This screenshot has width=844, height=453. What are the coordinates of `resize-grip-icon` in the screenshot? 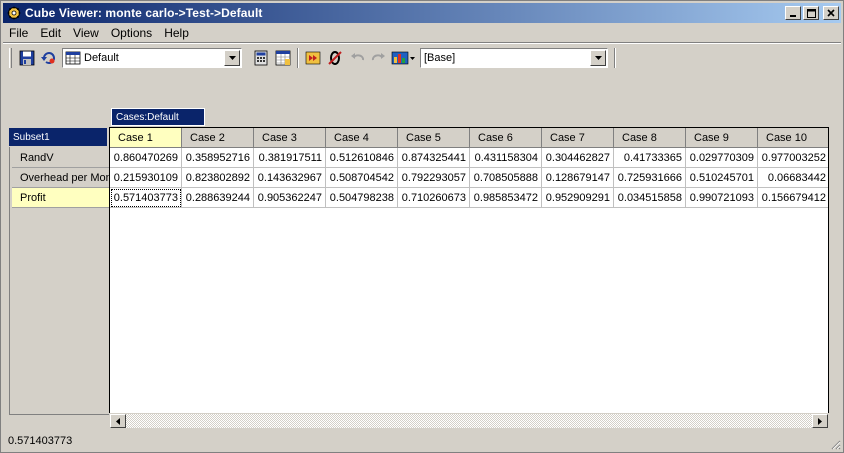 It's located at (835, 444).